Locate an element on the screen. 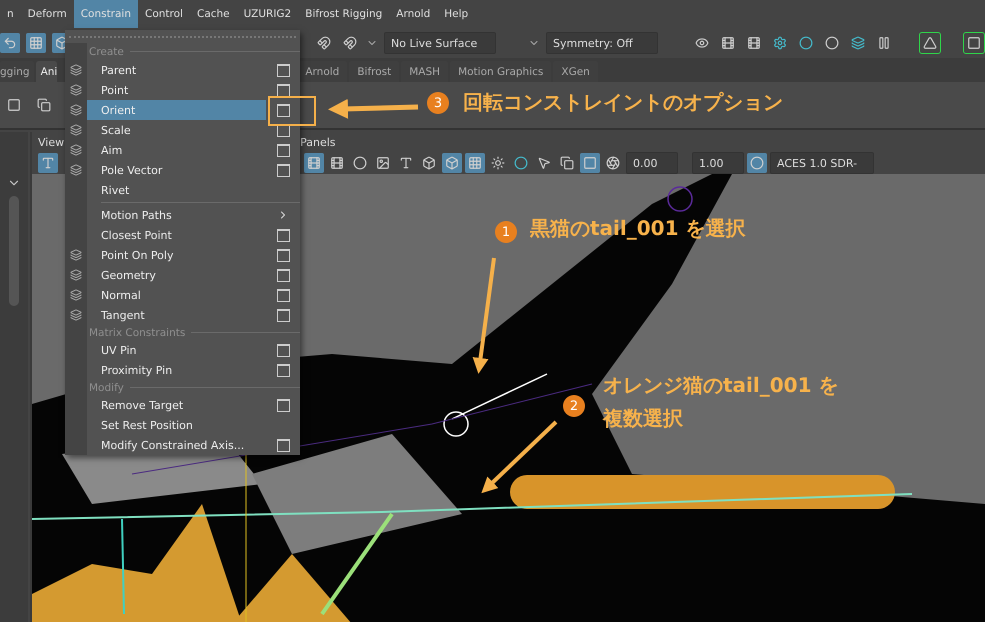 The width and height of the screenshot is (985, 622). menu-item: Pole Vector is located at coordinates (176, 170).